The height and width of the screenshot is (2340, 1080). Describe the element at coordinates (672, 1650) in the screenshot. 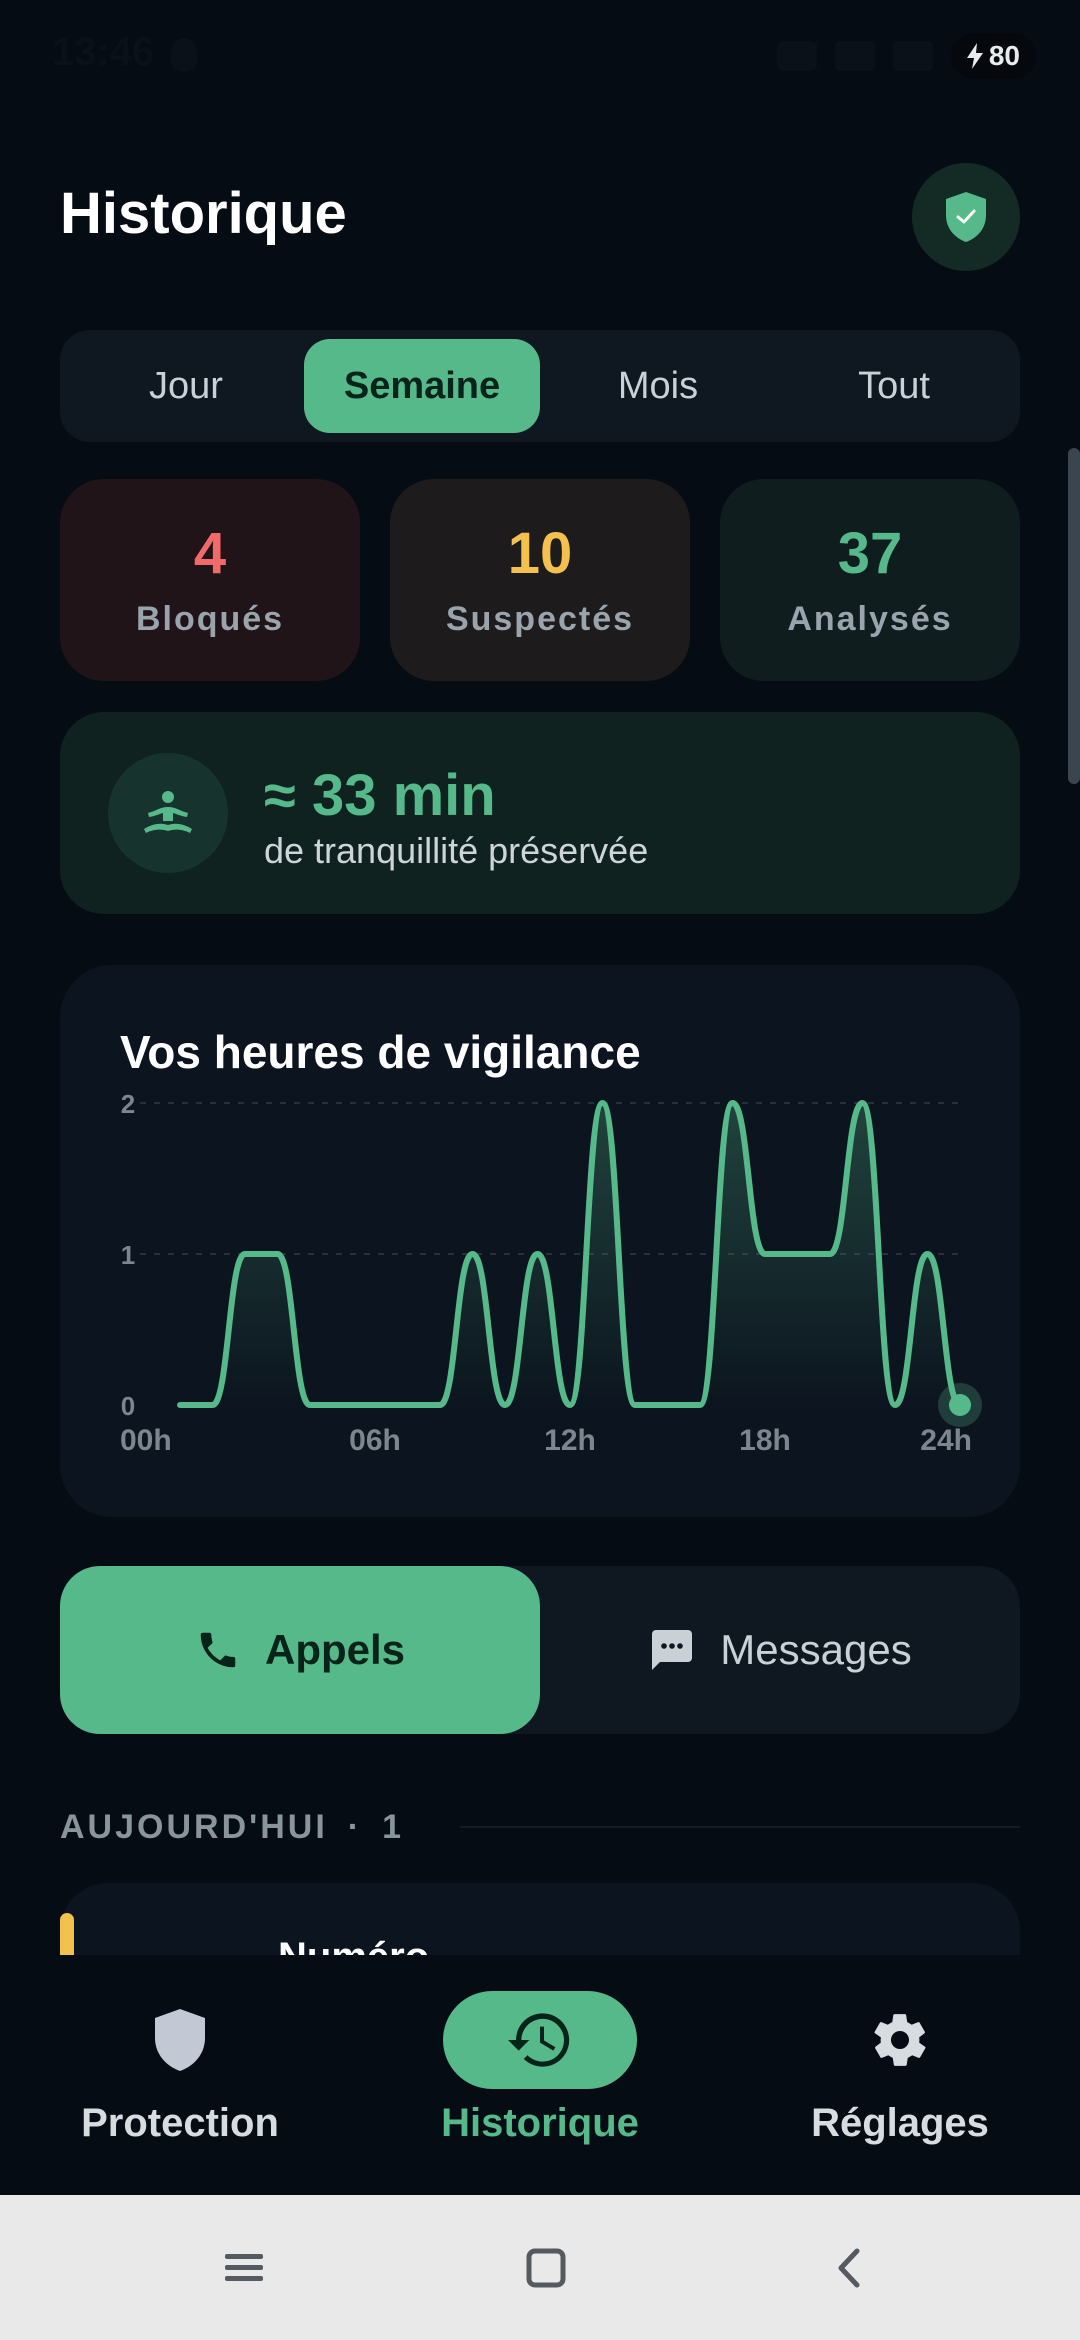

I see `message-icon` at that location.